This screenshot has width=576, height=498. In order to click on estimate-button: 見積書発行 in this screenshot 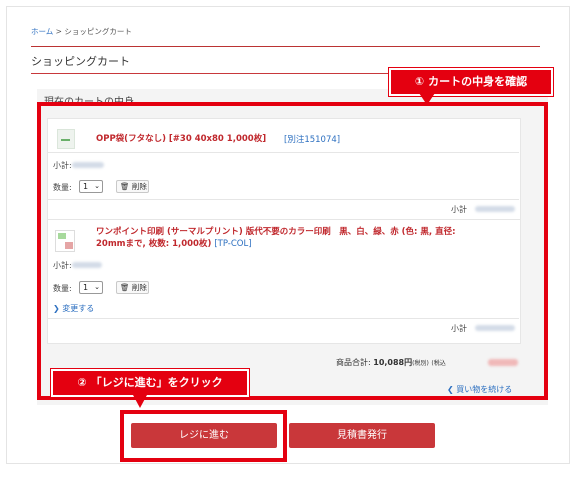, I will do `click(362, 435)`.